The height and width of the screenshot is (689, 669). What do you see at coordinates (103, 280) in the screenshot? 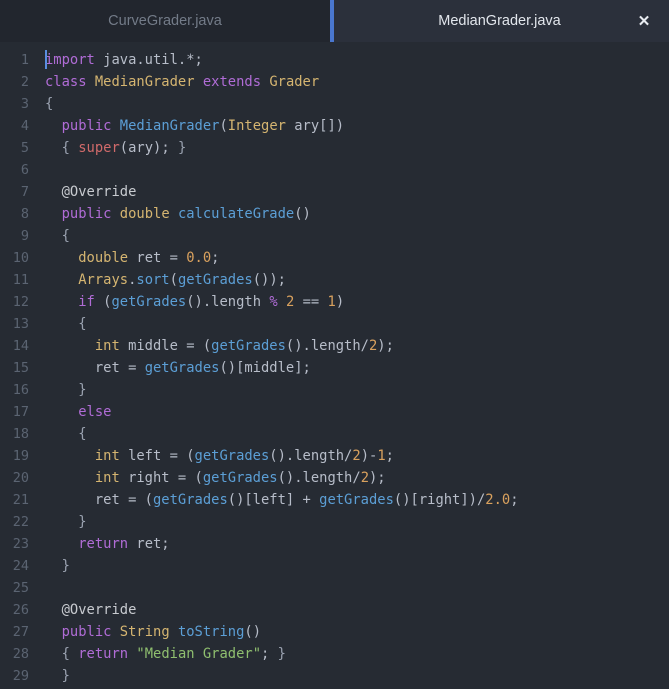
I see `code-token: Arrays` at bounding box center [103, 280].